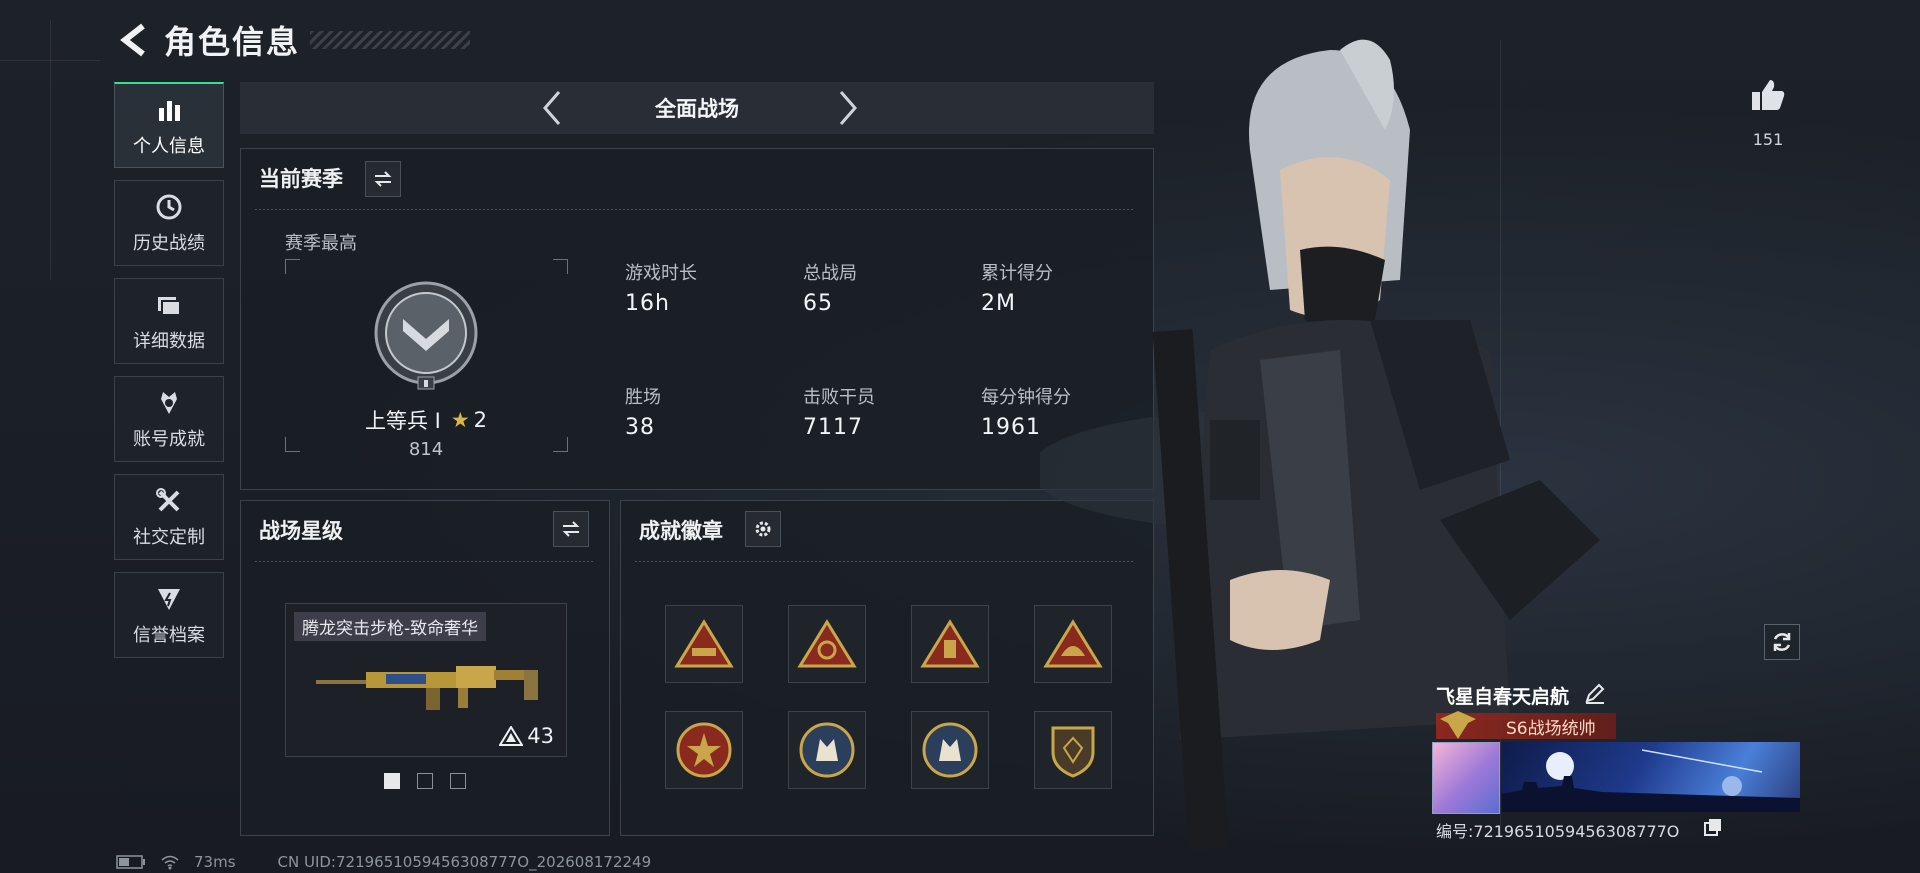  Describe the element at coordinates (390, 40) in the screenshot. I see `title-decoration` at that location.